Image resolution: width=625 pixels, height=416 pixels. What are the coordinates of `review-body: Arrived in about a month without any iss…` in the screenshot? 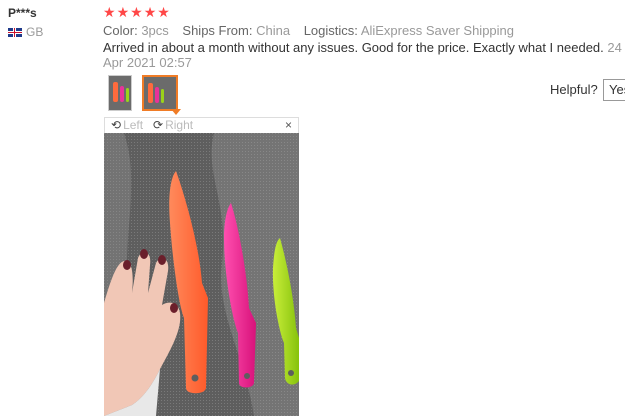 It's located at (364, 55).